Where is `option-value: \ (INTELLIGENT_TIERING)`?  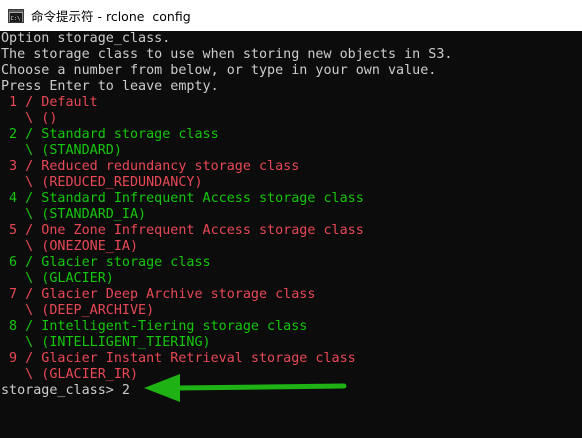 option-value: \ (INTELLIGENT_TIERING) is located at coordinates (106, 342).